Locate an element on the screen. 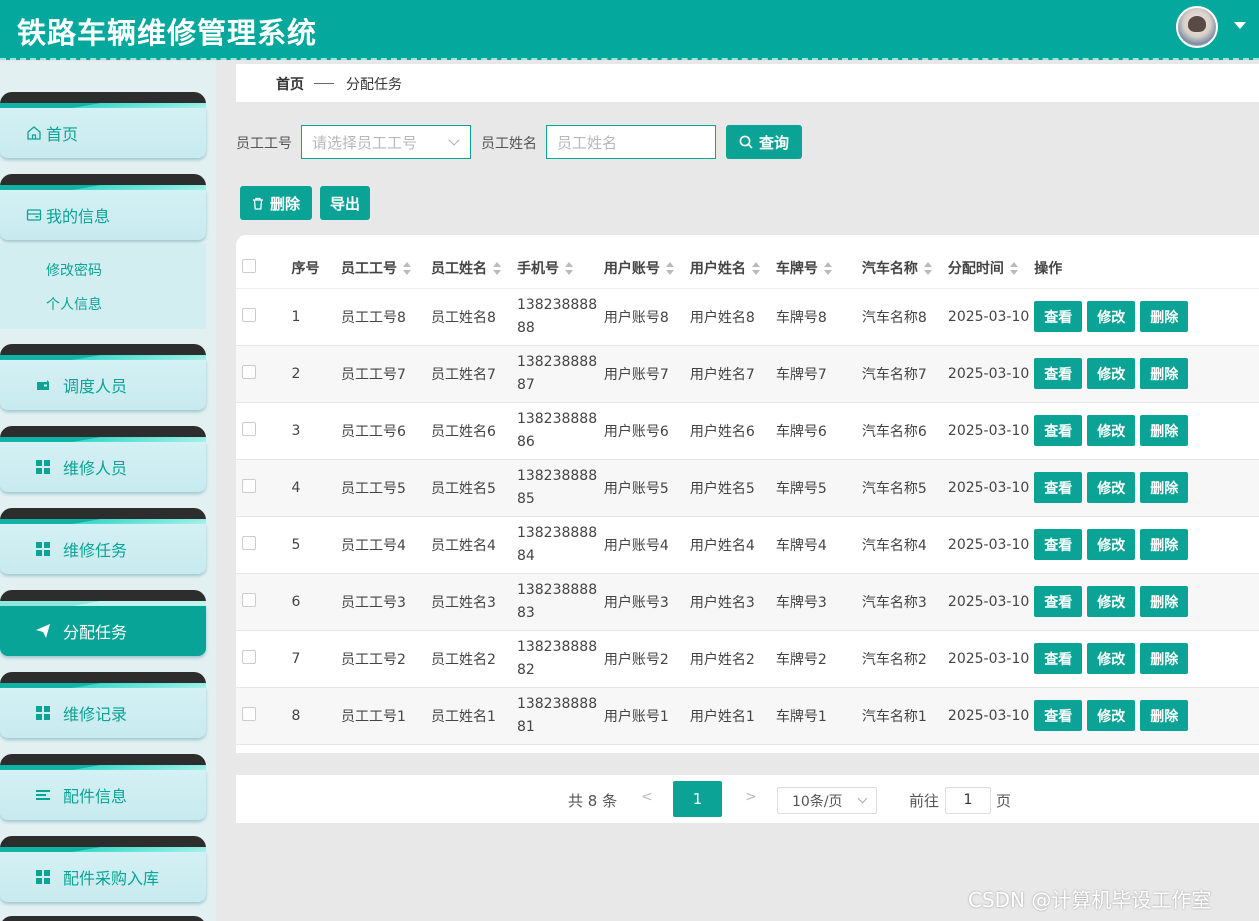 The image size is (1259, 921). cell-emp-name: 员工姓名2 is located at coordinates (473, 659).